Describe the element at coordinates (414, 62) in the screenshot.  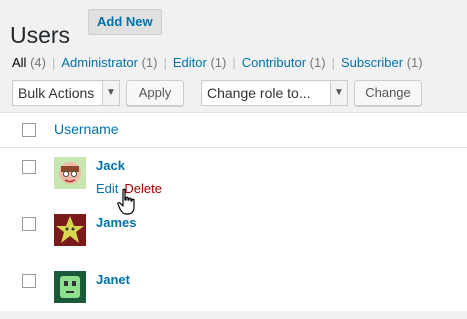
I see `filter-subscriber-count: (1)` at that location.